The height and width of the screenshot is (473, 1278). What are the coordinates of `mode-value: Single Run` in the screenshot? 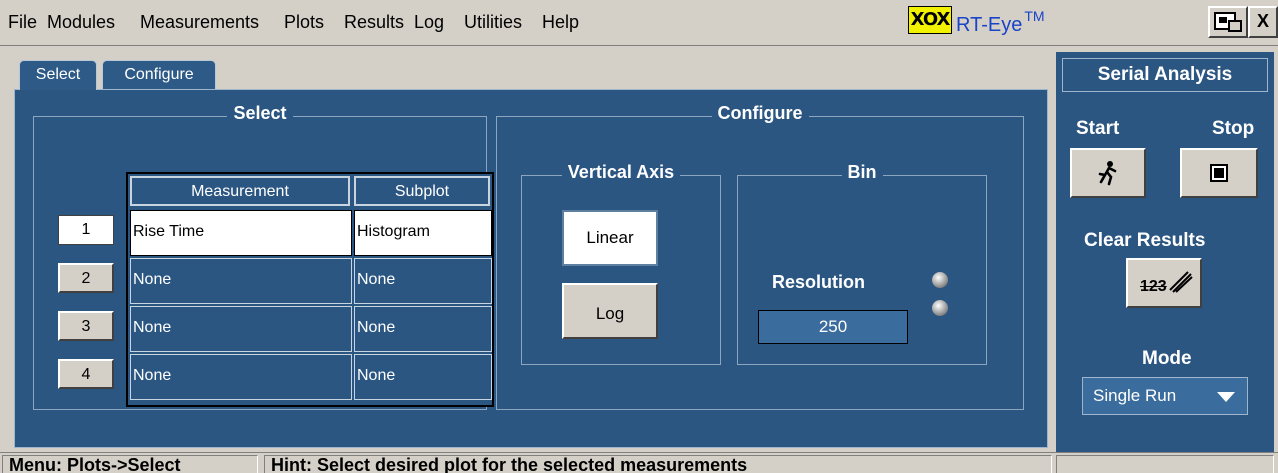 It's located at (1135, 395).